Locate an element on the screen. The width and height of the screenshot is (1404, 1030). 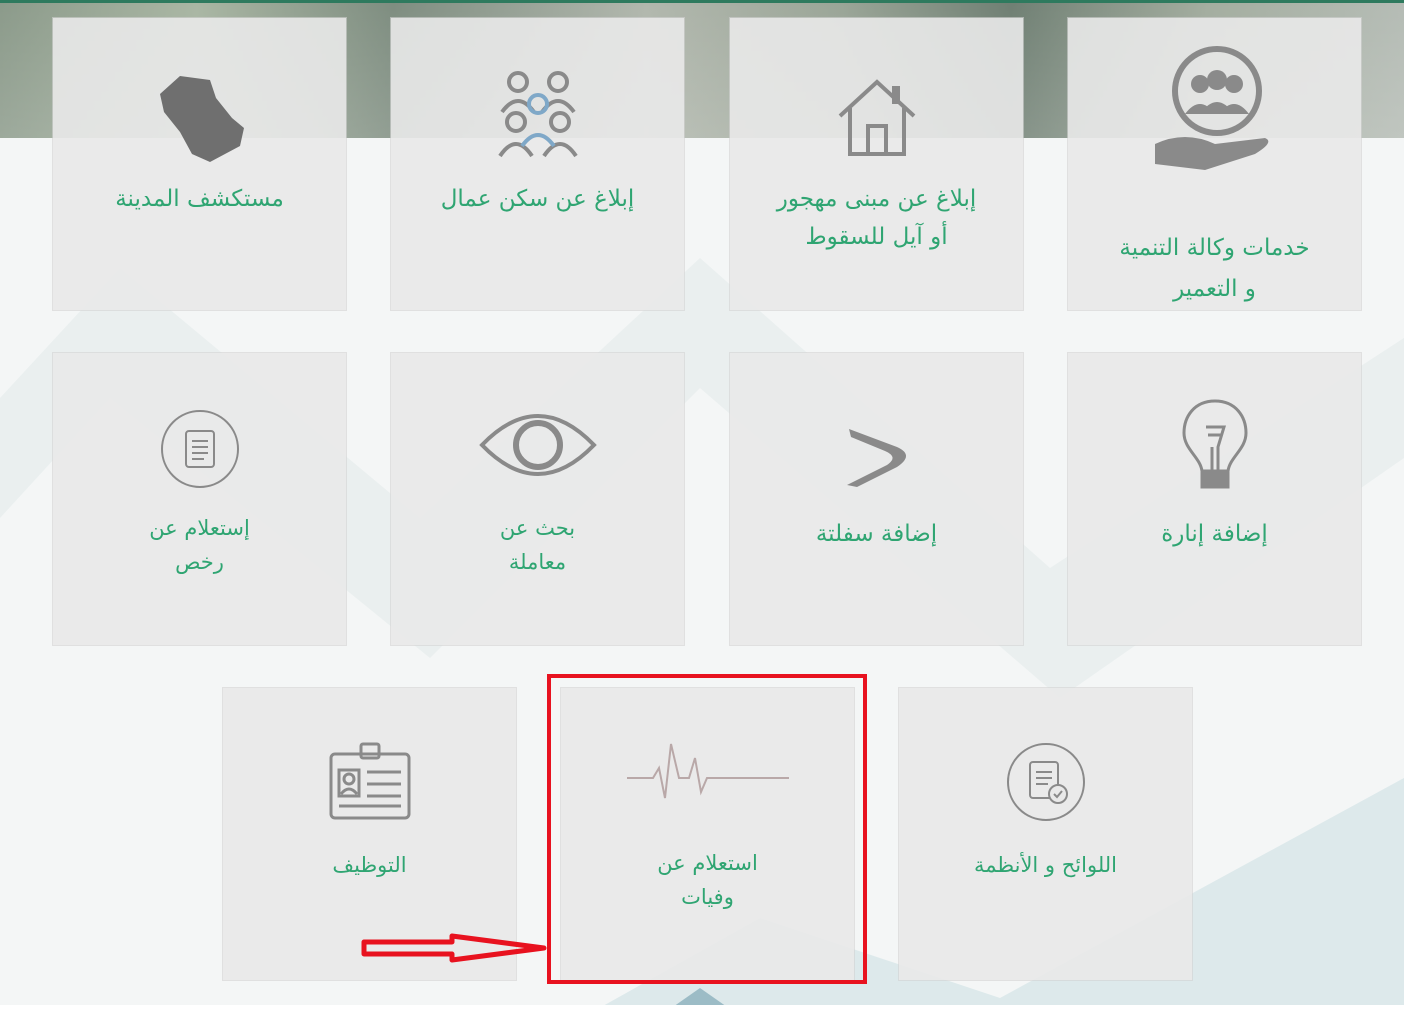
tile-label: مستكشف المدينة is located at coordinates (199, 199).